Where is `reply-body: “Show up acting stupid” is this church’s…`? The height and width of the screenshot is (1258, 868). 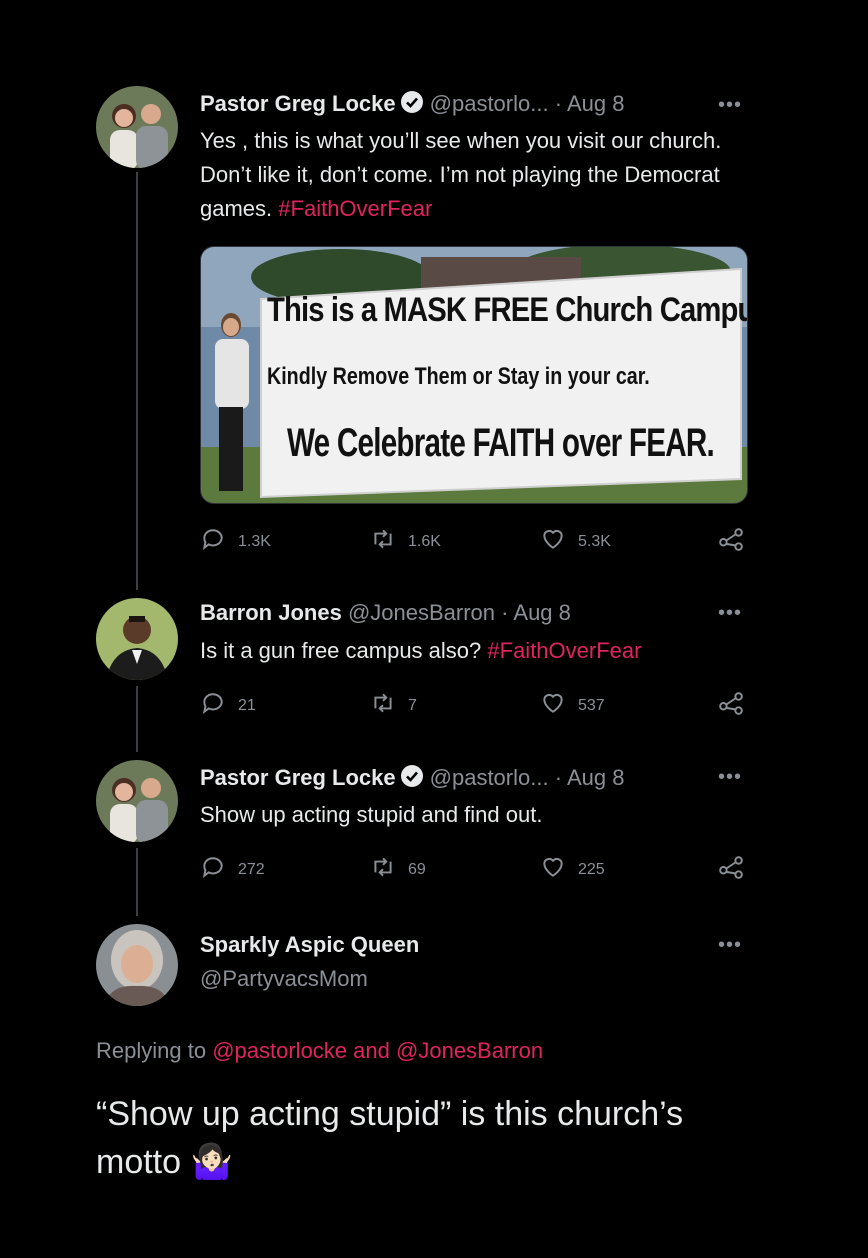
reply-body: “Show up acting stupid” is this church’s… is located at coordinates (390, 1138).